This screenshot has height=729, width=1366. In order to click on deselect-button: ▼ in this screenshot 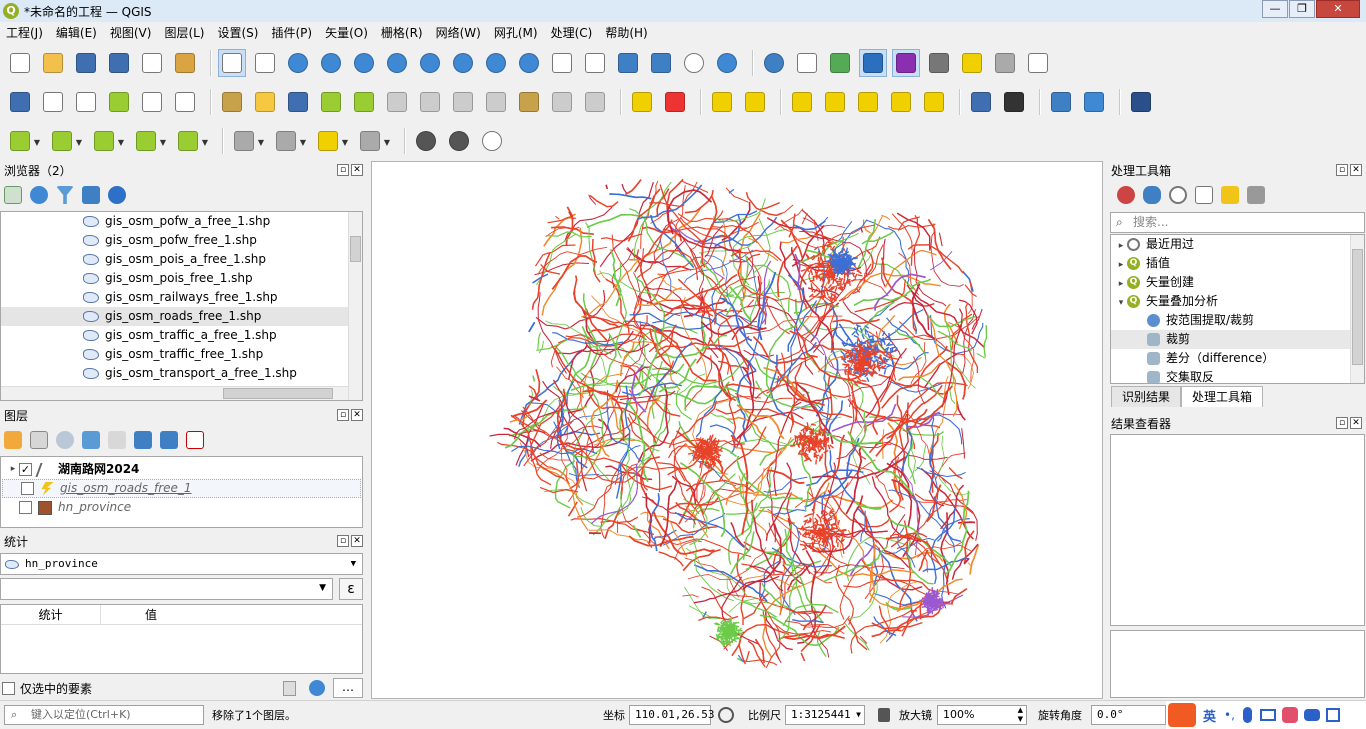, I will do `click(331, 141)`.